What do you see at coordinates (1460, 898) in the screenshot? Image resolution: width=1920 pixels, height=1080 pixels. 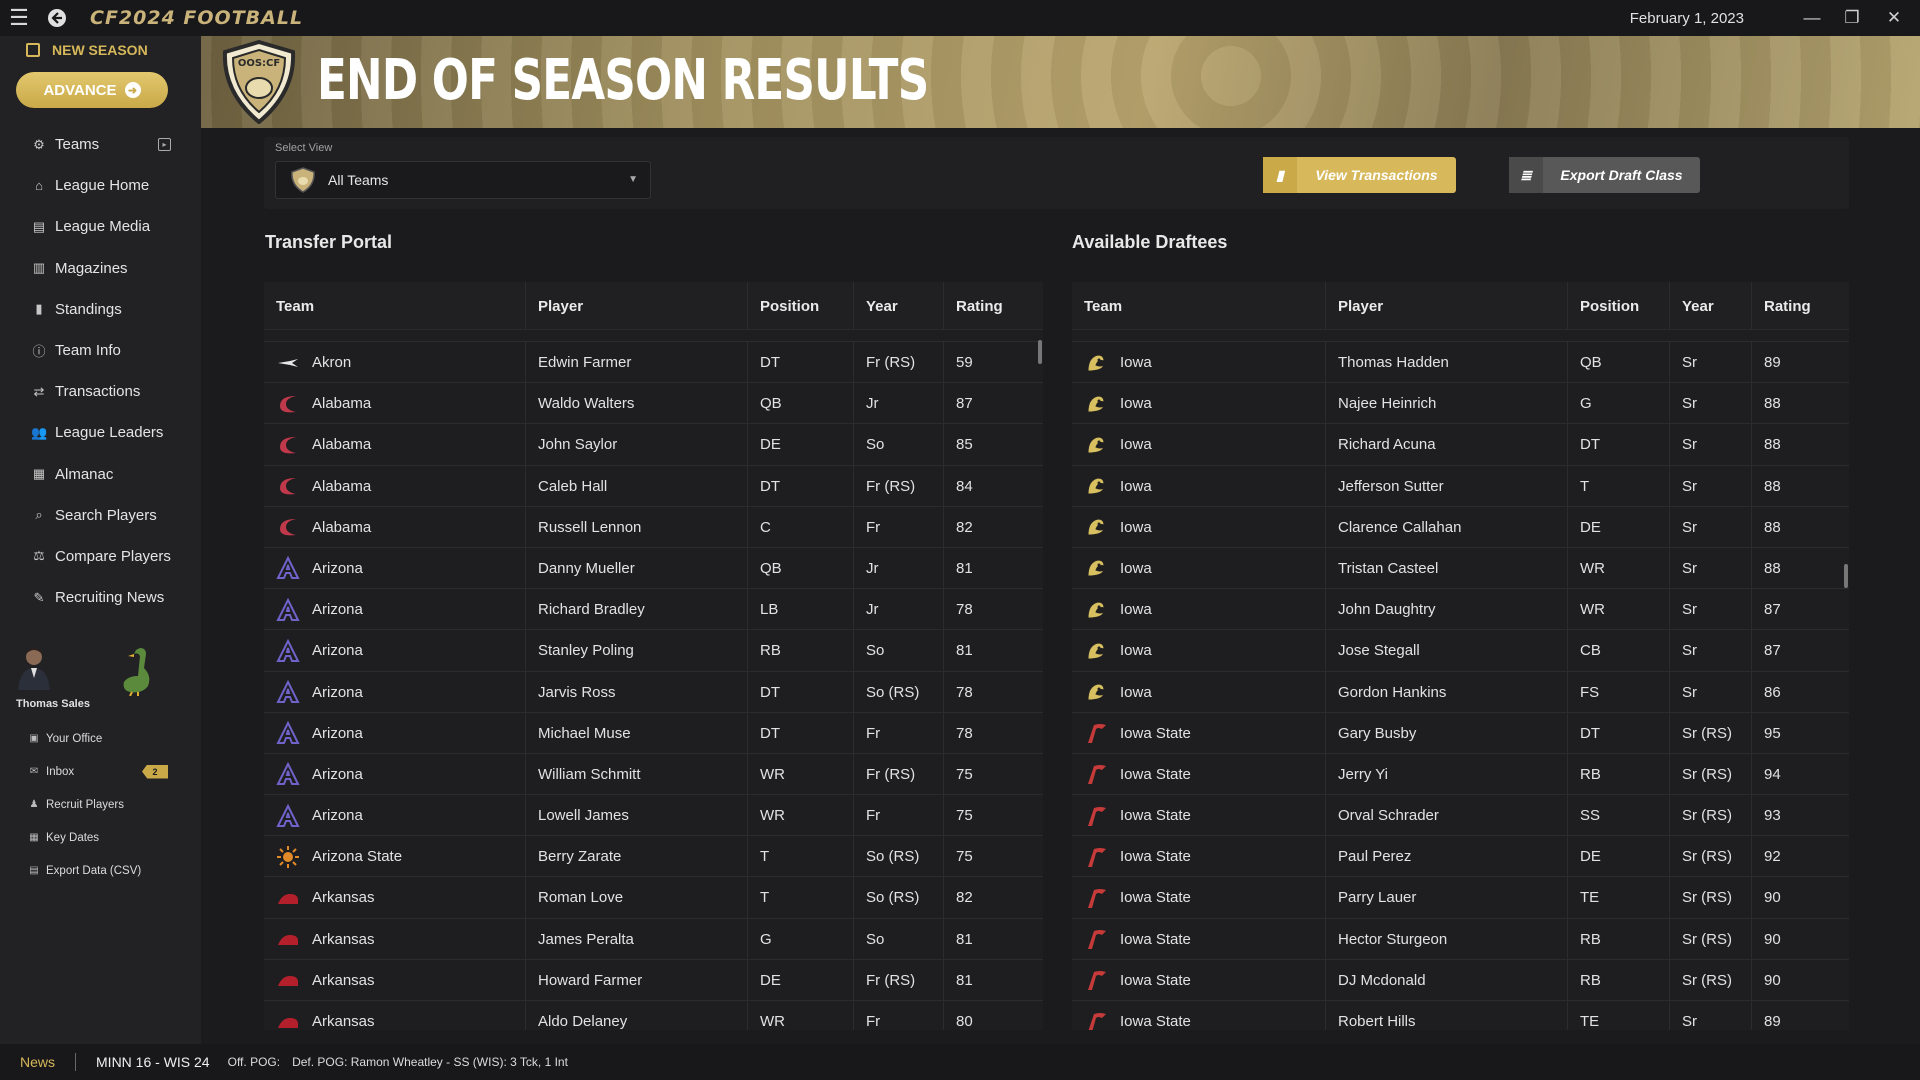 I see `table-row: Iowa State Parry Lauer TE Sr (RS) 90` at bounding box center [1460, 898].